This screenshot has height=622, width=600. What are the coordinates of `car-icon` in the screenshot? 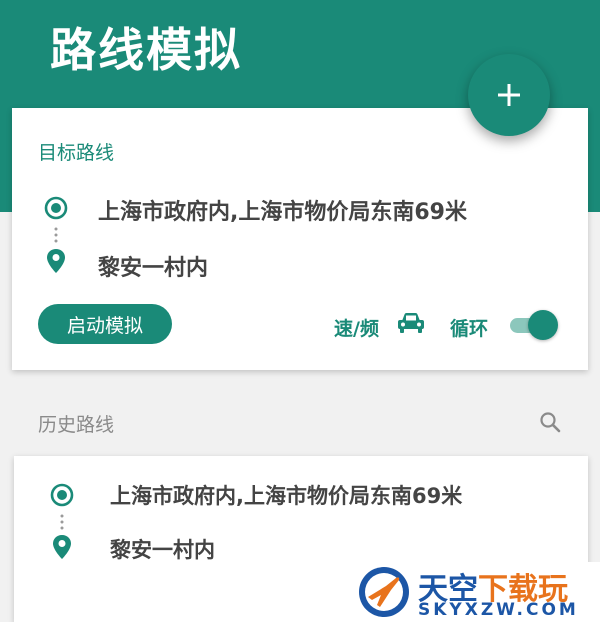 It's located at (411, 323).